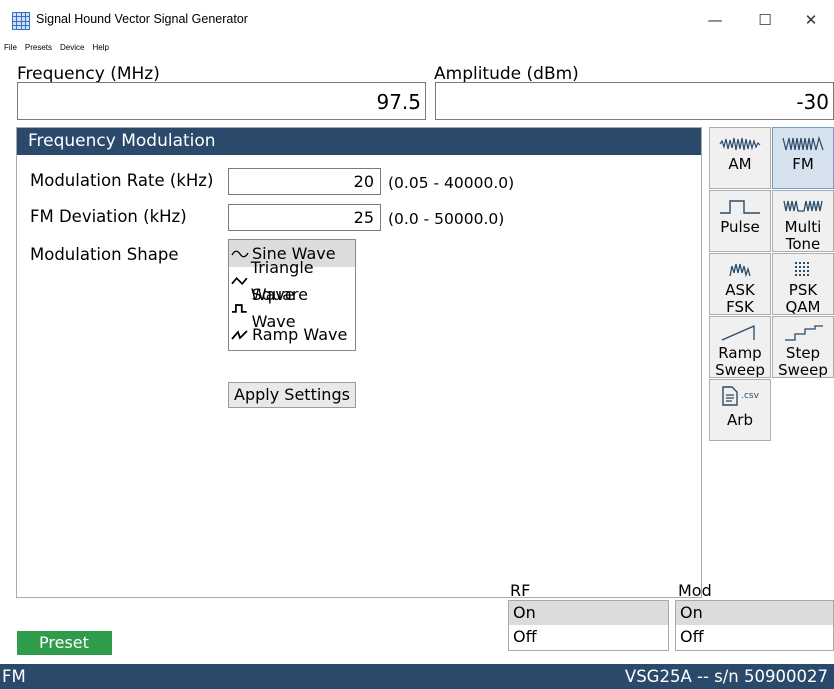 This screenshot has height=689, width=834. I want to click on app-icon, so click(21, 21).